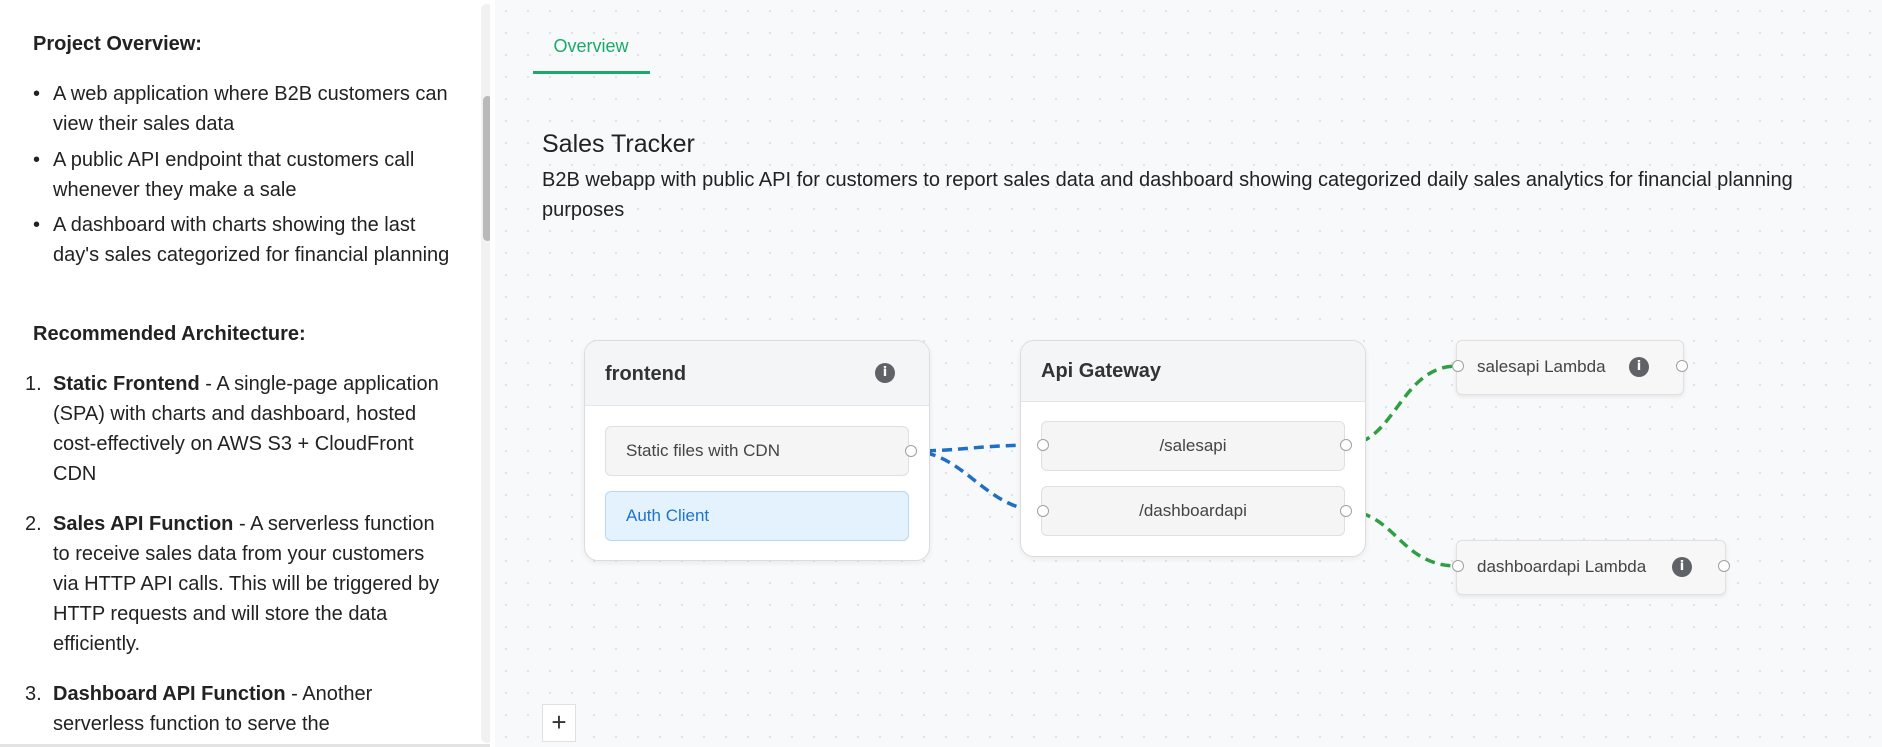  What do you see at coordinates (1346, 445) in the screenshot?
I see `port-salesapi-out` at bounding box center [1346, 445].